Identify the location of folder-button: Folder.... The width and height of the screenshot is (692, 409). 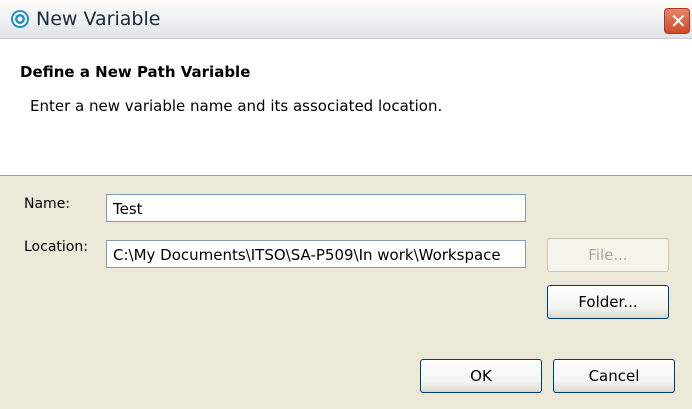
(608, 302).